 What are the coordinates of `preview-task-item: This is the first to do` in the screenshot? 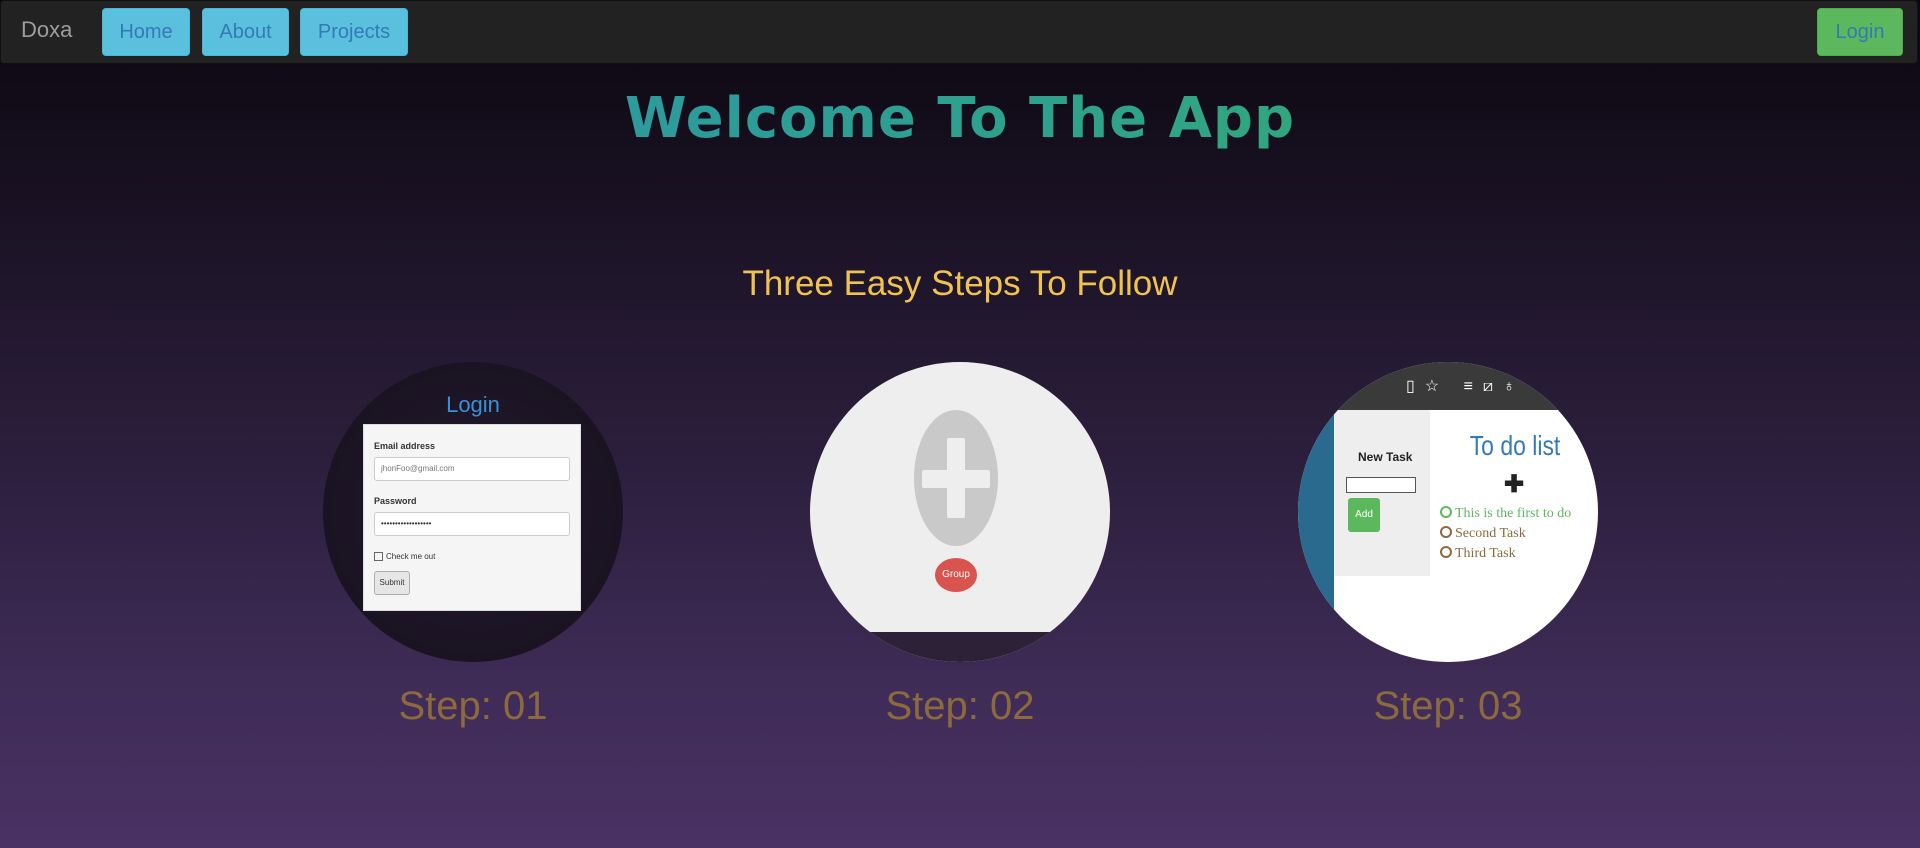 It's located at (1506, 513).